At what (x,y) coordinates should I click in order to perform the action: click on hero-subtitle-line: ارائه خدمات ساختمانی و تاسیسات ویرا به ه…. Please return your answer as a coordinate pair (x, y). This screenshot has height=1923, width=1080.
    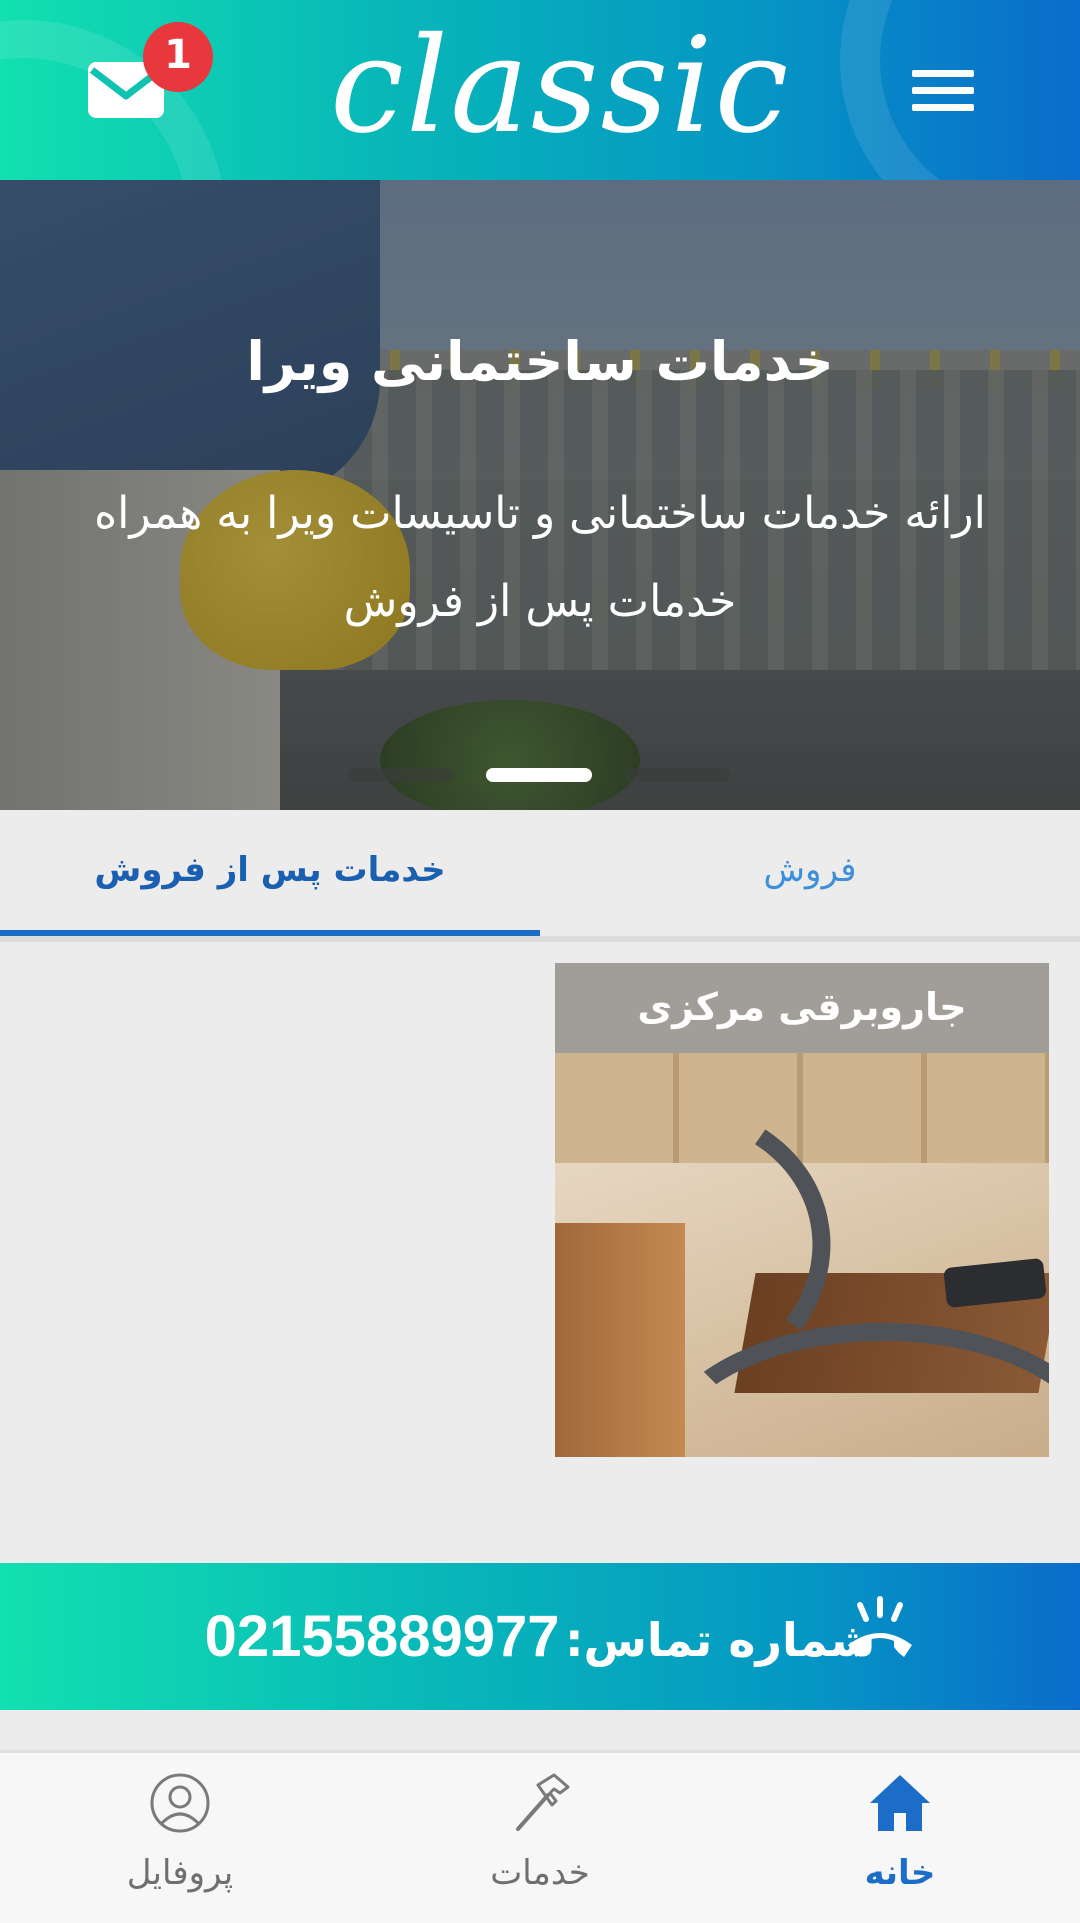
    Looking at the image, I should click on (540, 513).